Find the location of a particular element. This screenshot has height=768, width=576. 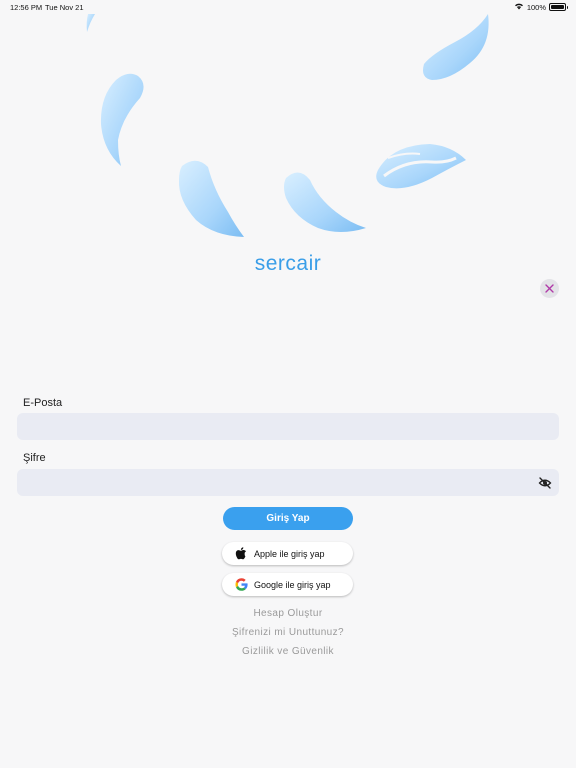

email-field-container is located at coordinates (288, 426).